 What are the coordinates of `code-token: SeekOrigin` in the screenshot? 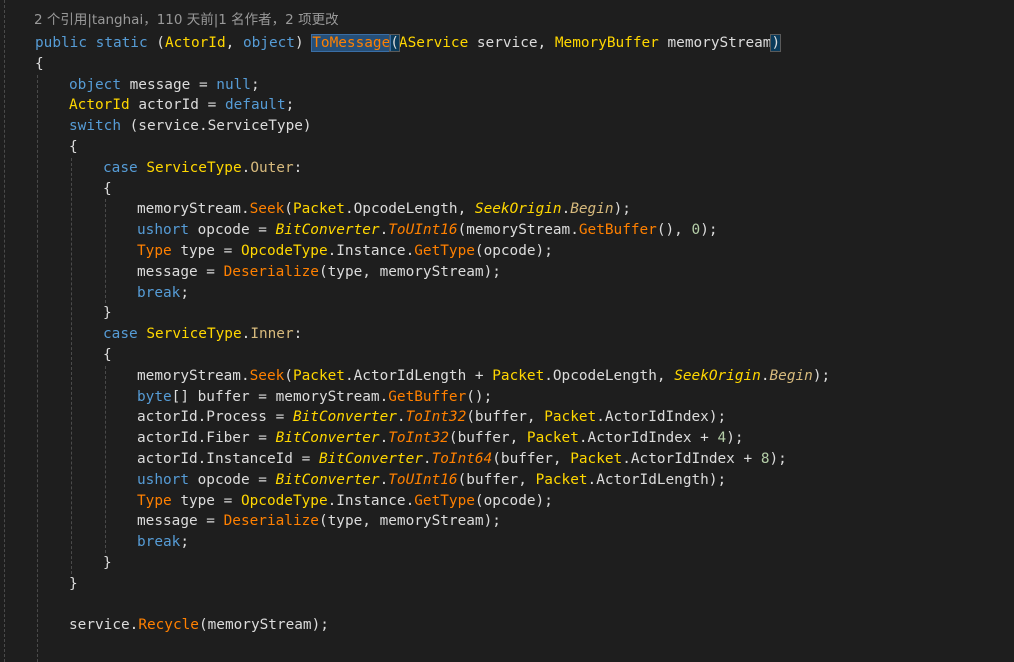 It's located at (717, 375).